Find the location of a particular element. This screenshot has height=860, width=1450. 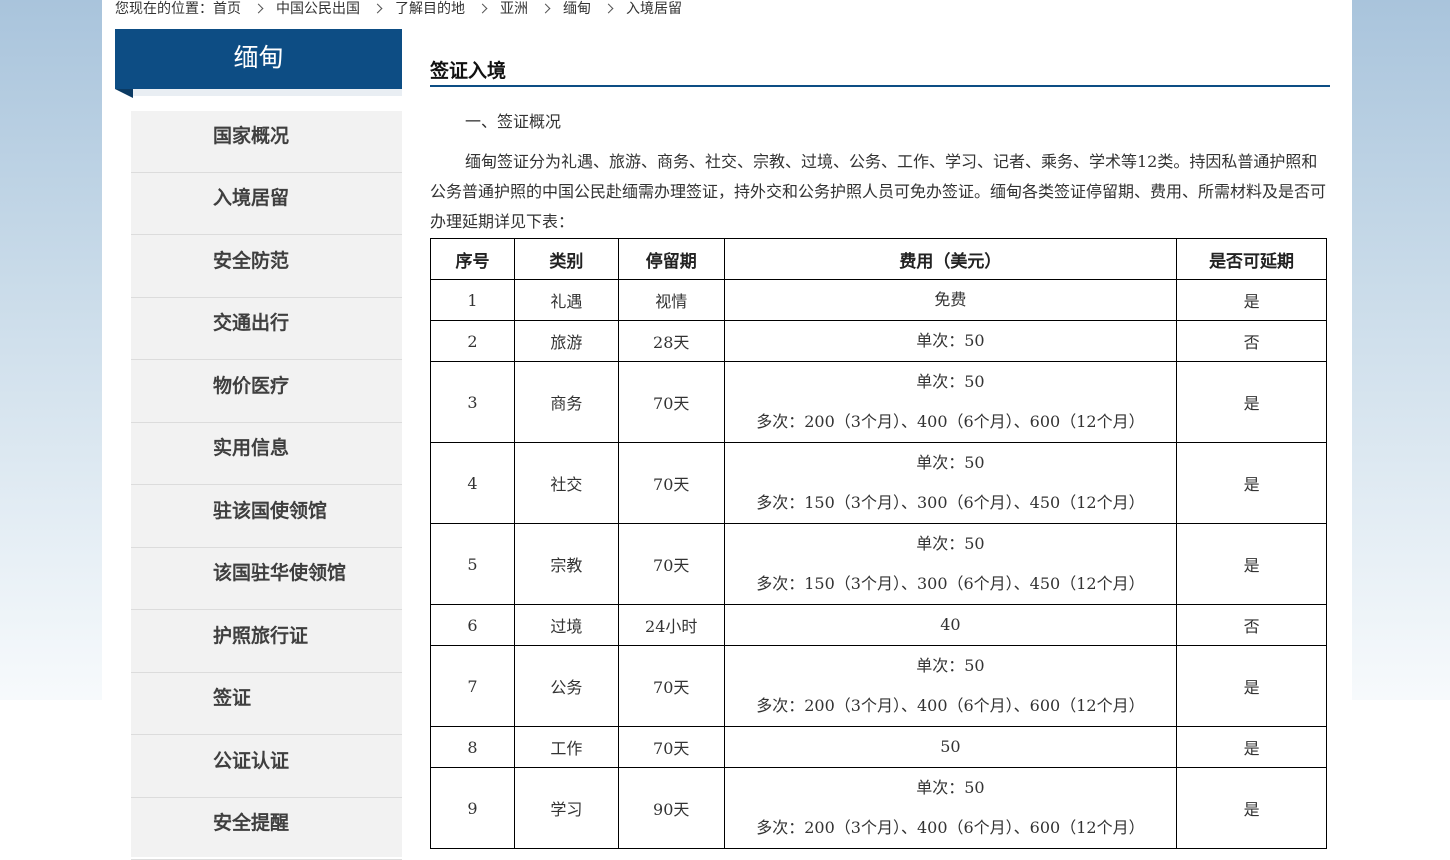

cell-fee: 单次：50 is located at coordinates (950, 341).